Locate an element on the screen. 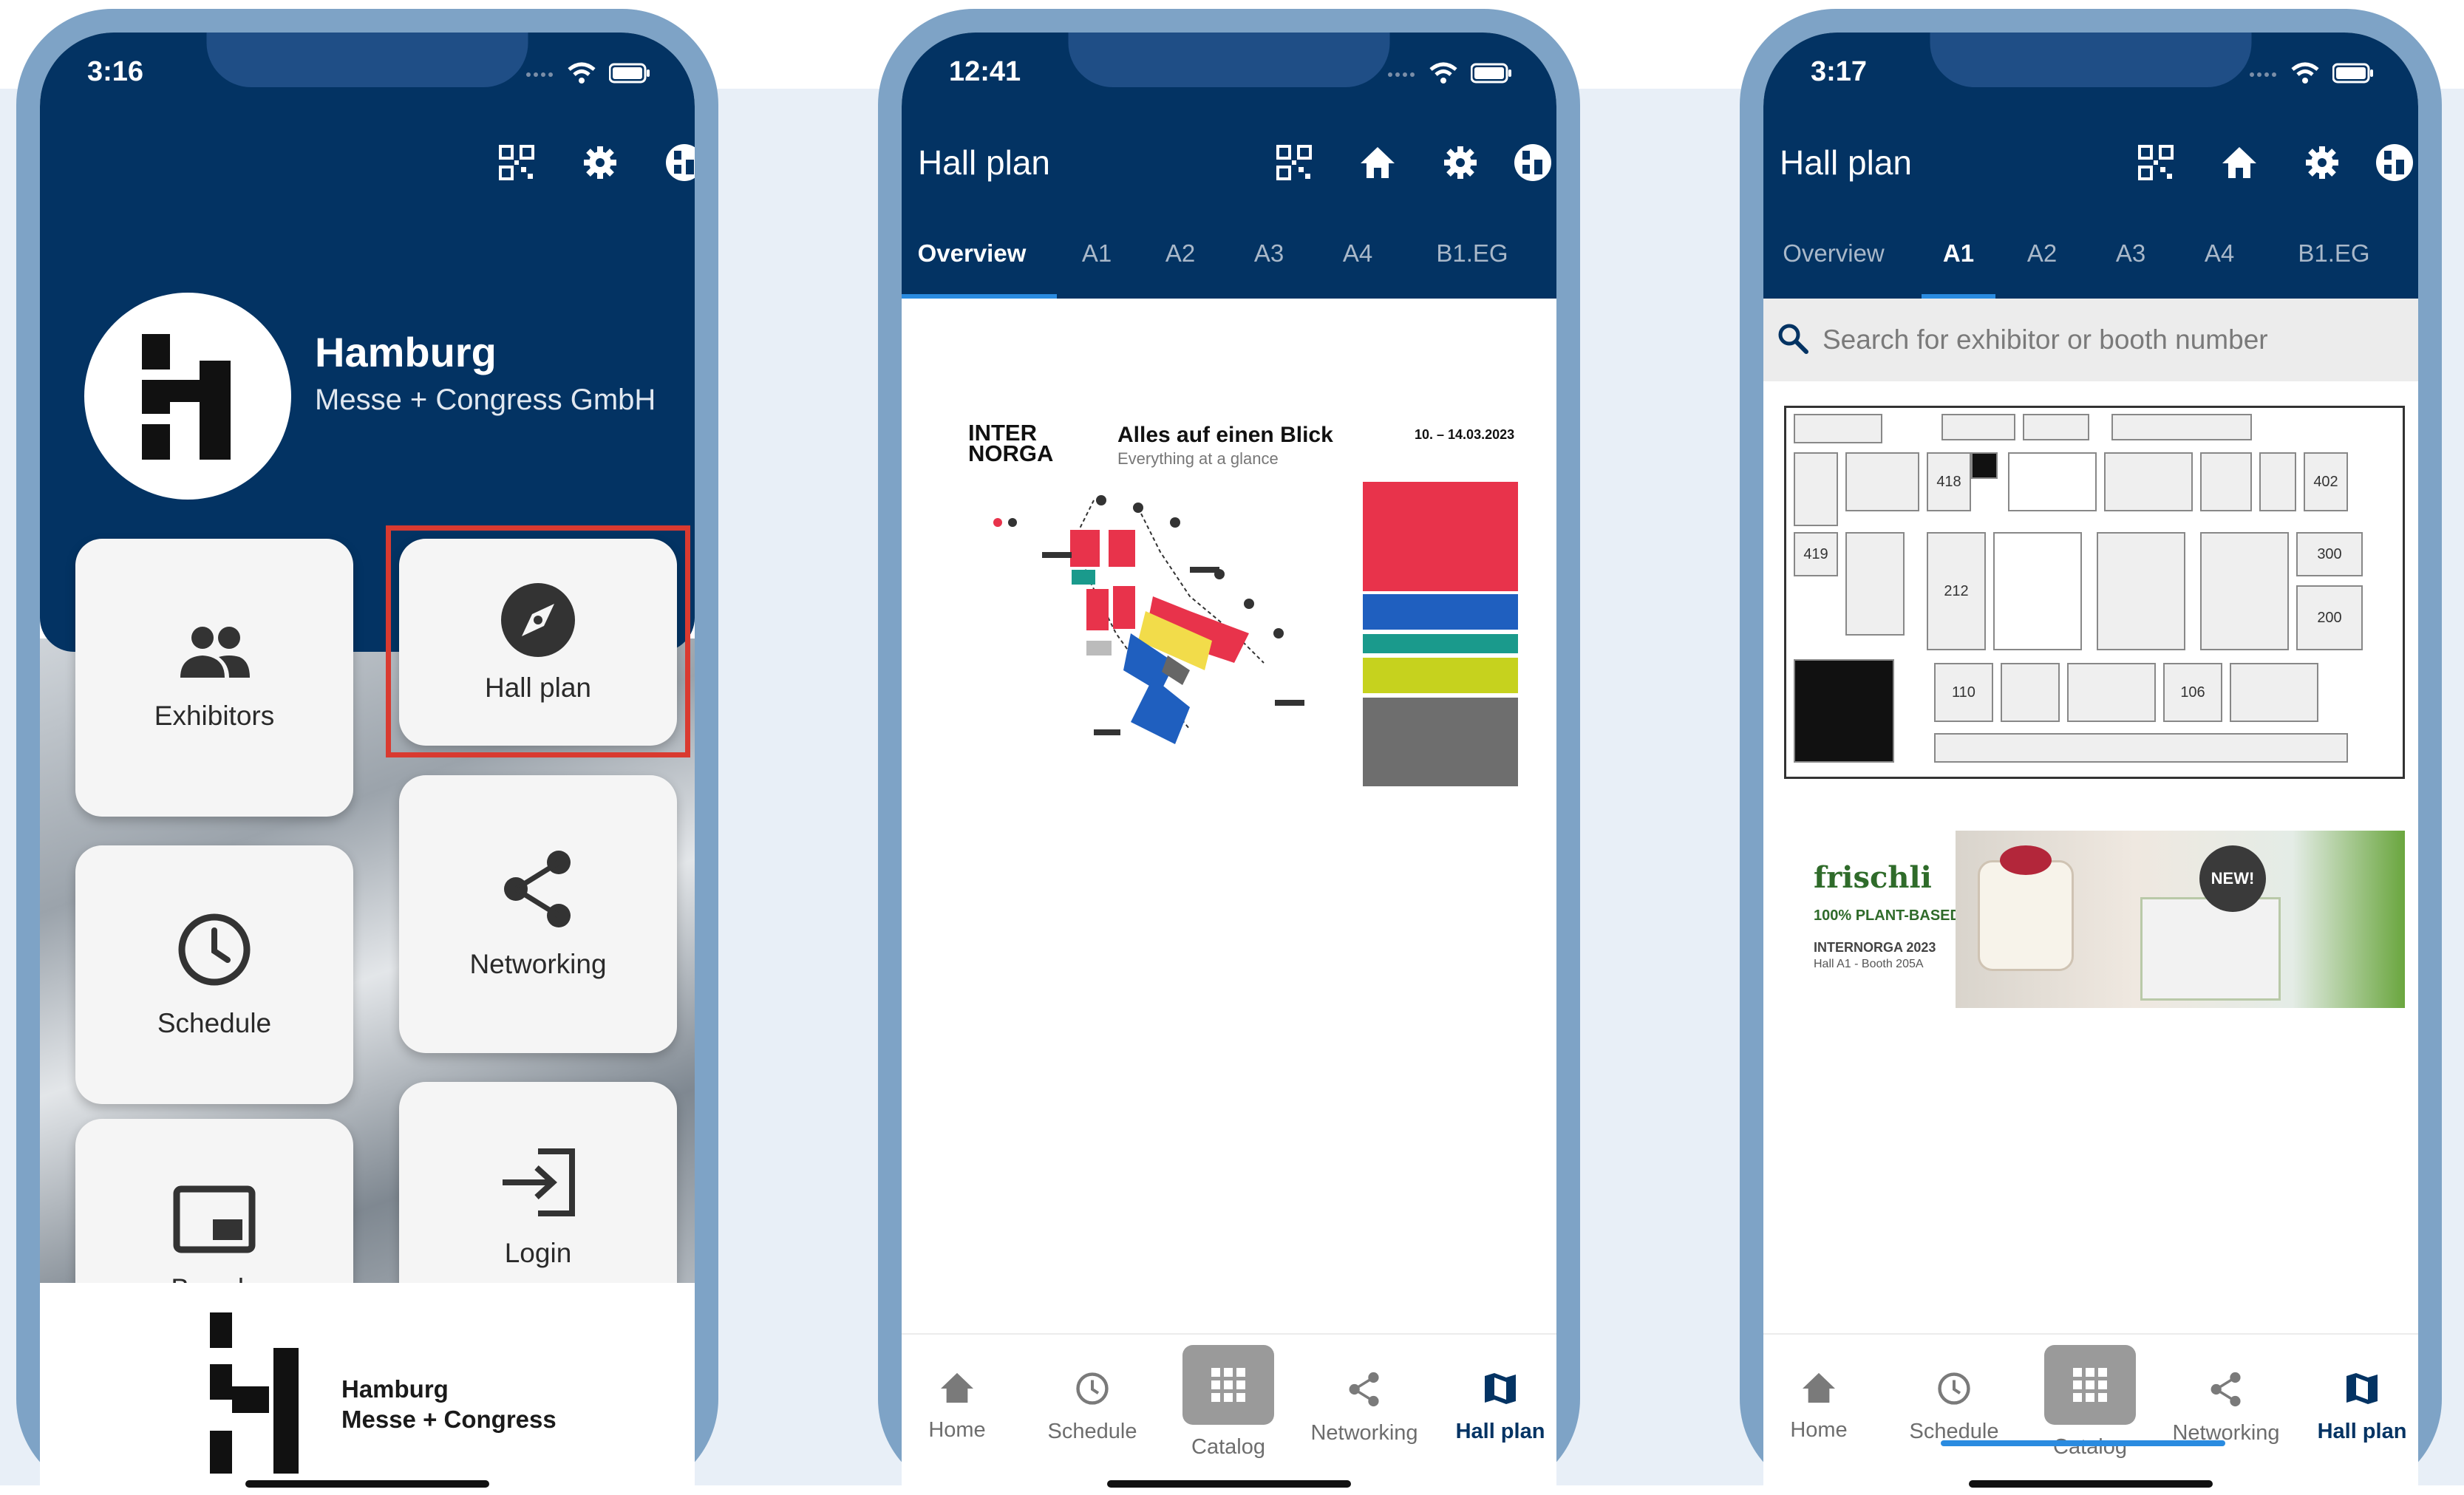 The width and height of the screenshot is (2464, 1495). signal-icon is located at coordinates (2263, 75).